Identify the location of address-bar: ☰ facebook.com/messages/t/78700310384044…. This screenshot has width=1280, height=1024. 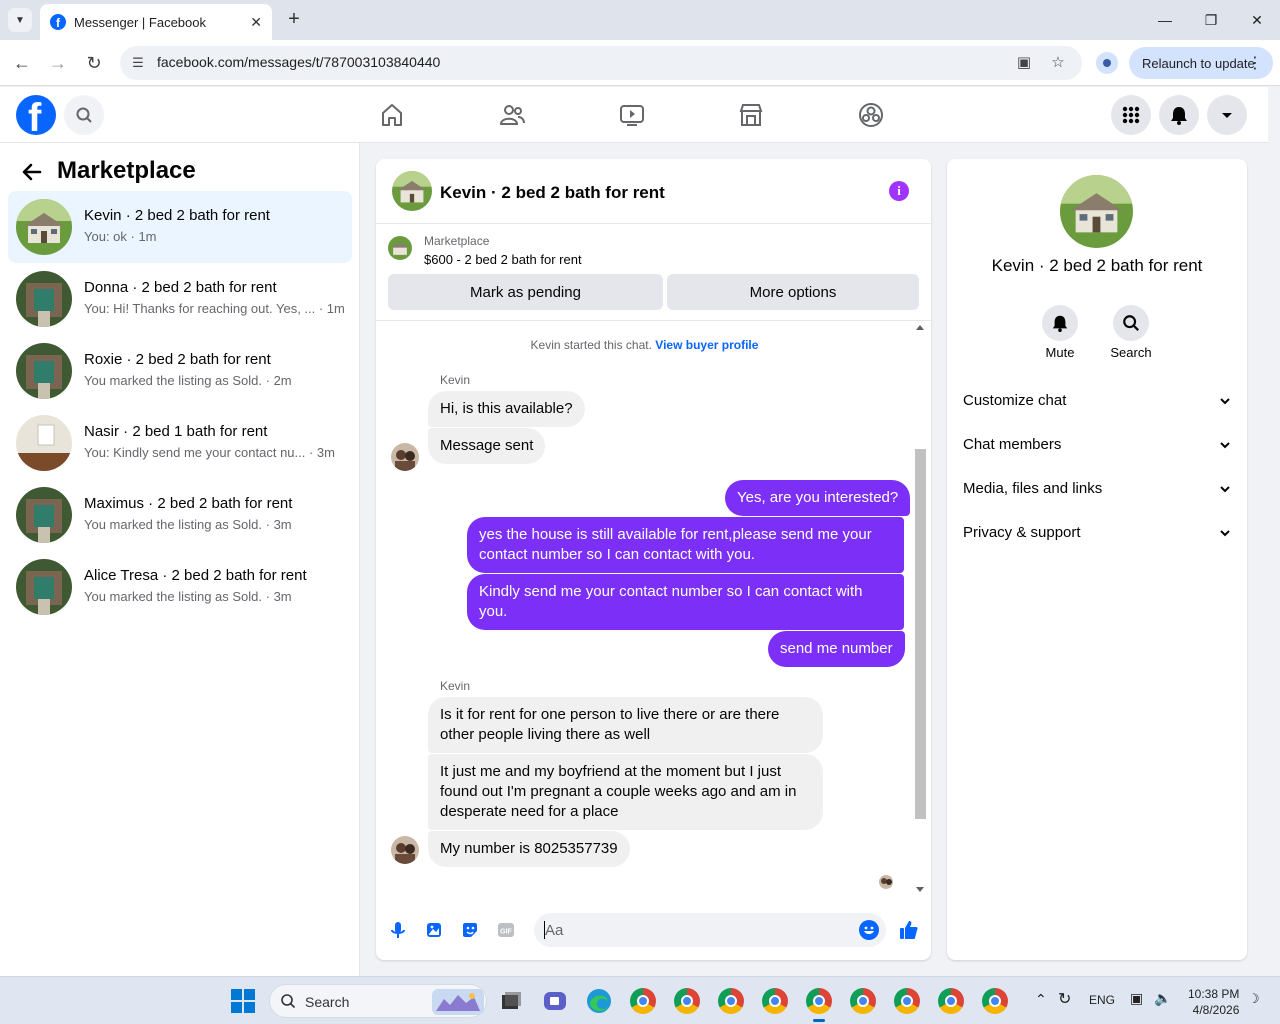
(601, 63).